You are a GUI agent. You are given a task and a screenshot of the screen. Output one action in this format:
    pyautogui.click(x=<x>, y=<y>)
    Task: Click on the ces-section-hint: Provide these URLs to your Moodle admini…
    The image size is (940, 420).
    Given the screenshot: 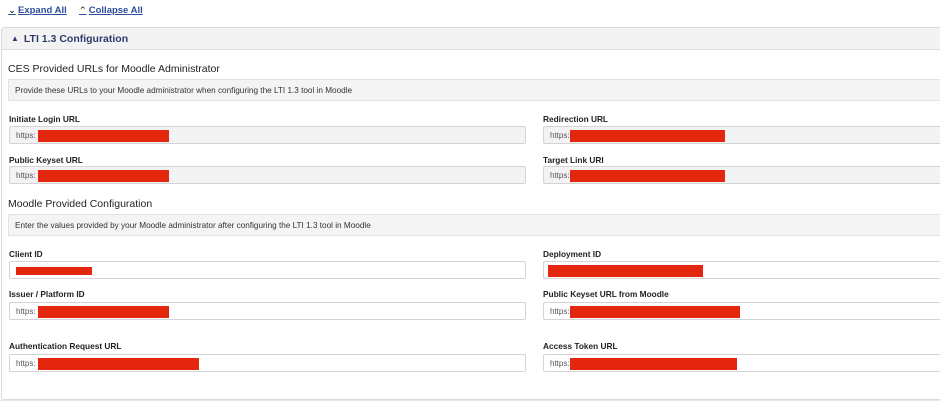 What is the action you would take?
    pyautogui.click(x=474, y=90)
    